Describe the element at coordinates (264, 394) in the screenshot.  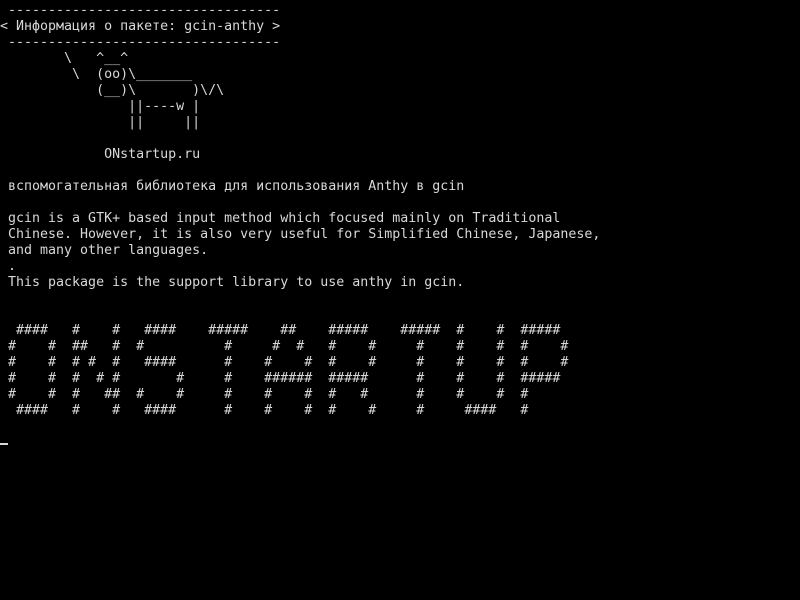
I see `ascii-banner-line: # # # ## # # # # # # # # # # #` at that location.